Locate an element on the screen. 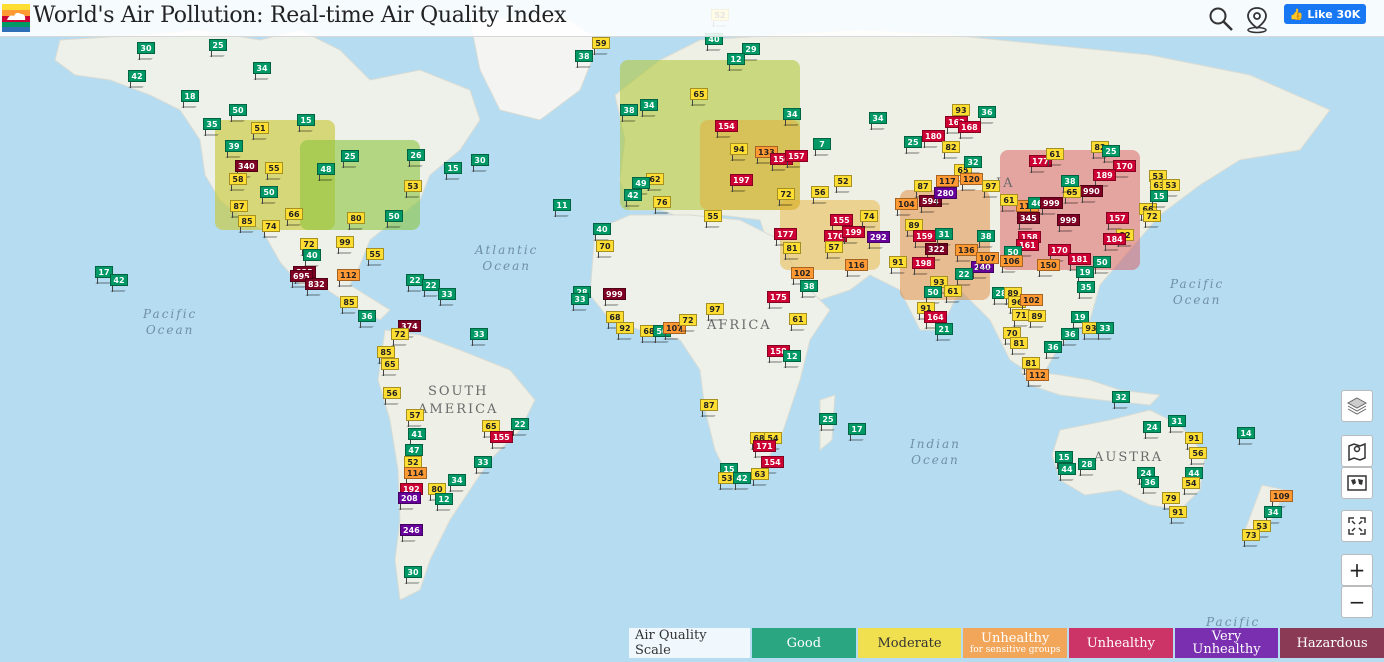 This screenshot has height=662, width=1384. logo-icon is located at coordinates (16, 18).